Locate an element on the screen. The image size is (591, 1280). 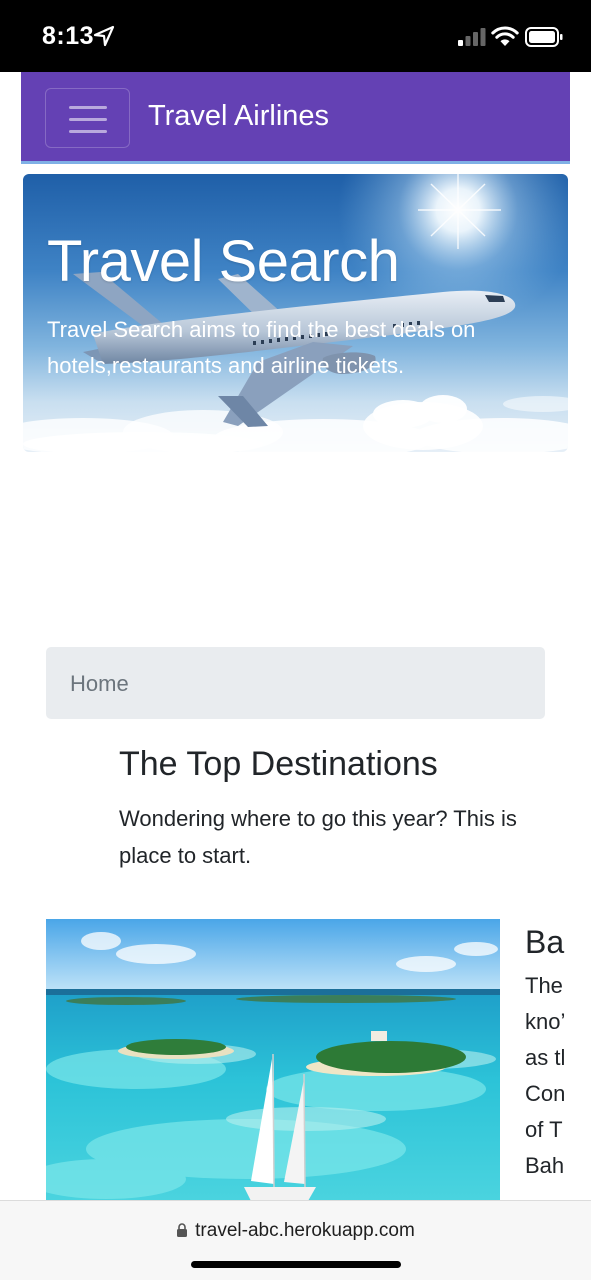
destination-line: as tl is located at coordinates (545, 1057).